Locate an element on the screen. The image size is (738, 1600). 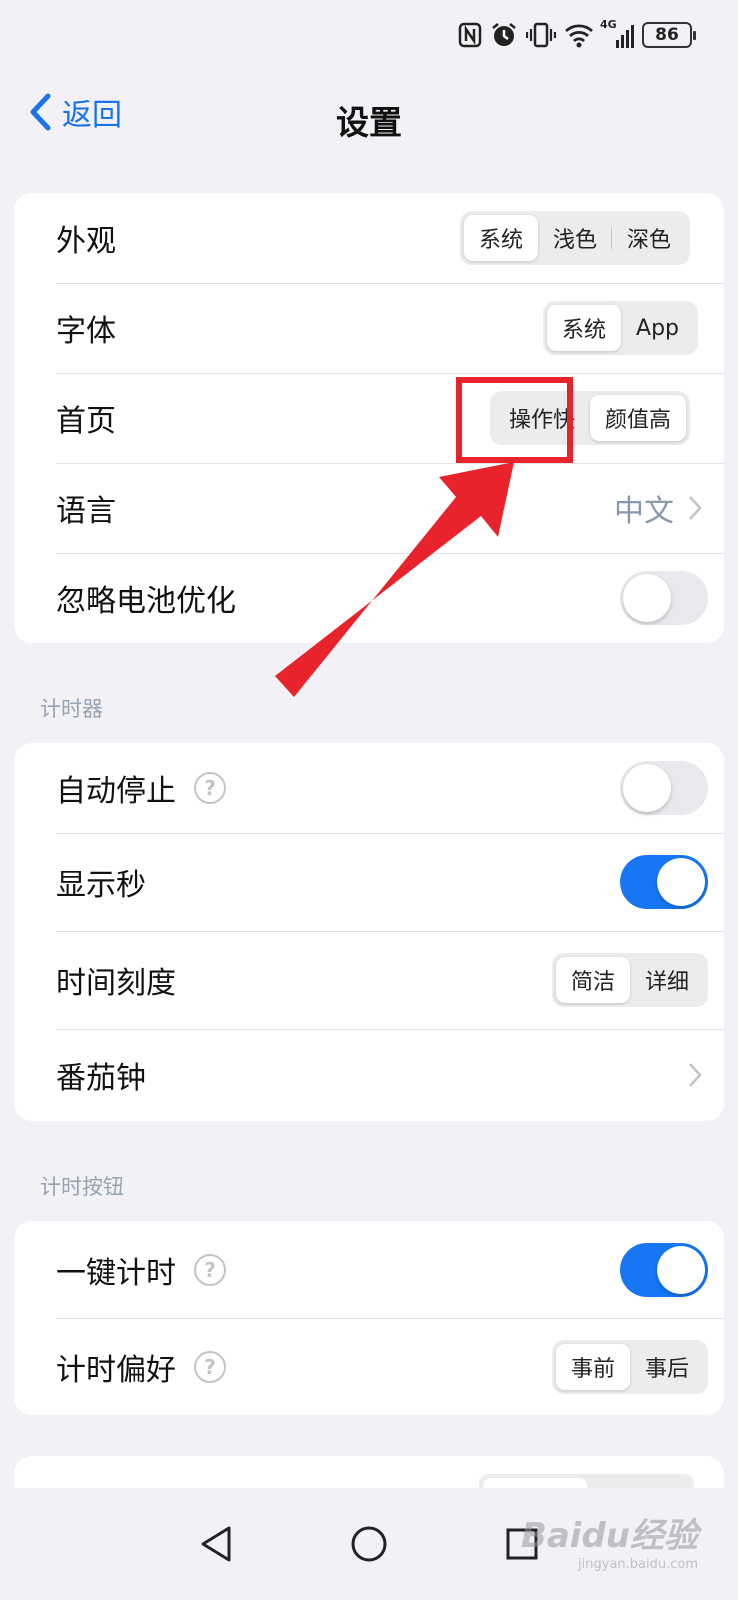
timer-button-settings-card: 一键计时 ? 计时偏好 ? 事前 事后 is located at coordinates (369, 1318).